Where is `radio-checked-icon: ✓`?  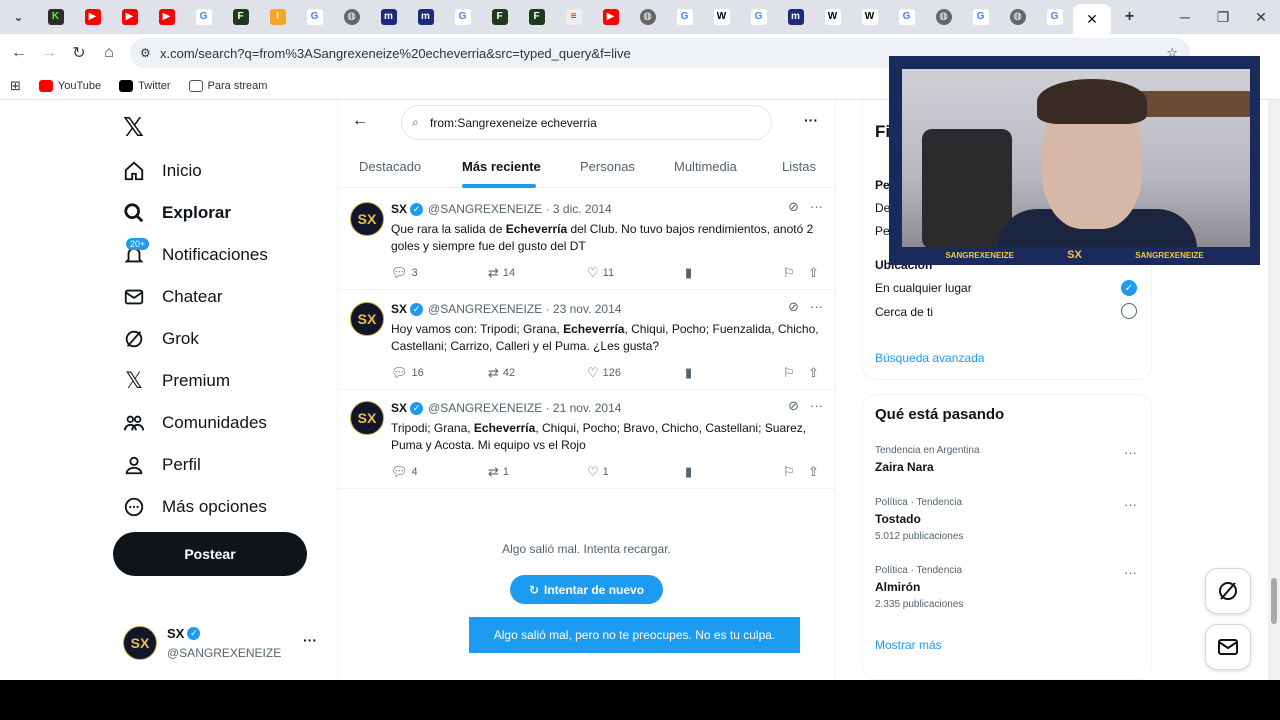
radio-checked-icon: ✓ is located at coordinates (1129, 288).